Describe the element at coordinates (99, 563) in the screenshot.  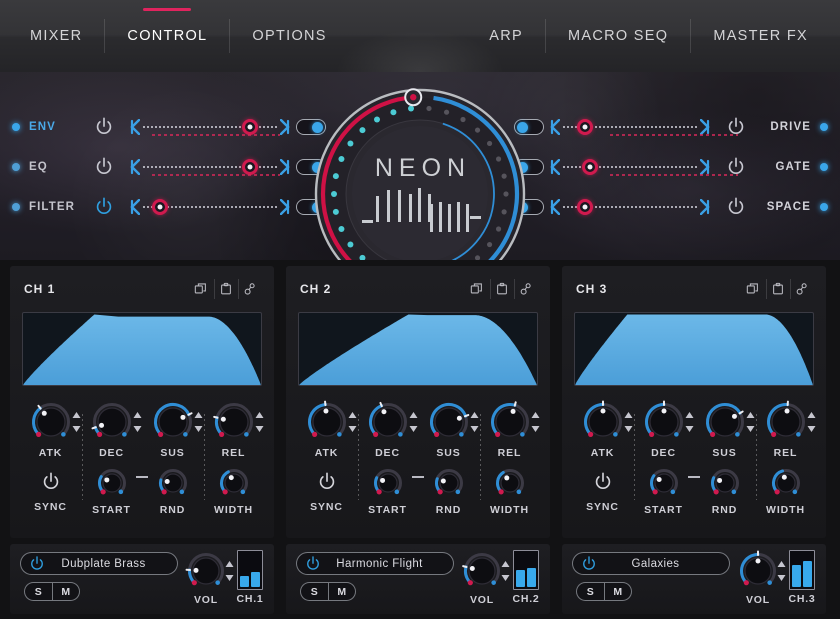
I see `preset-selector: Dubplate Brass` at that location.